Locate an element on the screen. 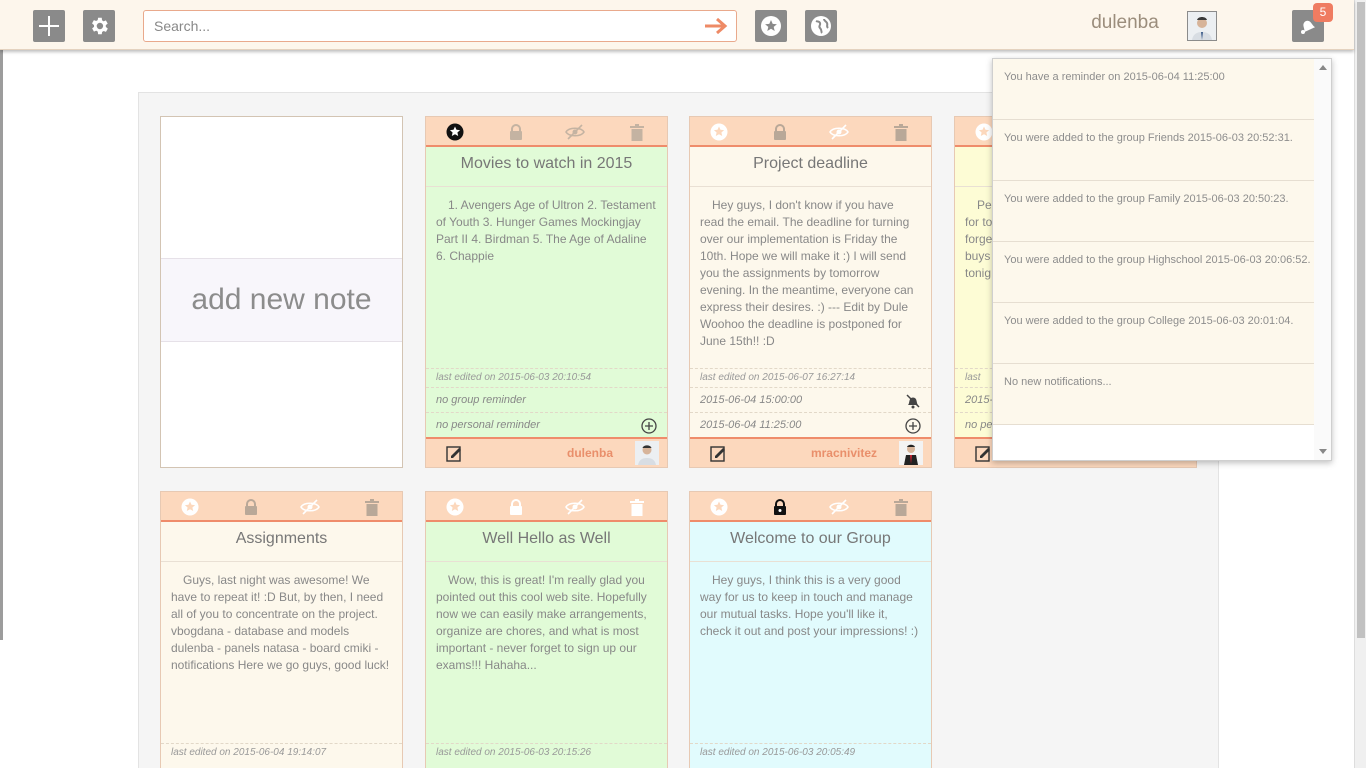 The height and width of the screenshot is (768, 1366). add-note-label: add new note is located at coordinates (281, 300).